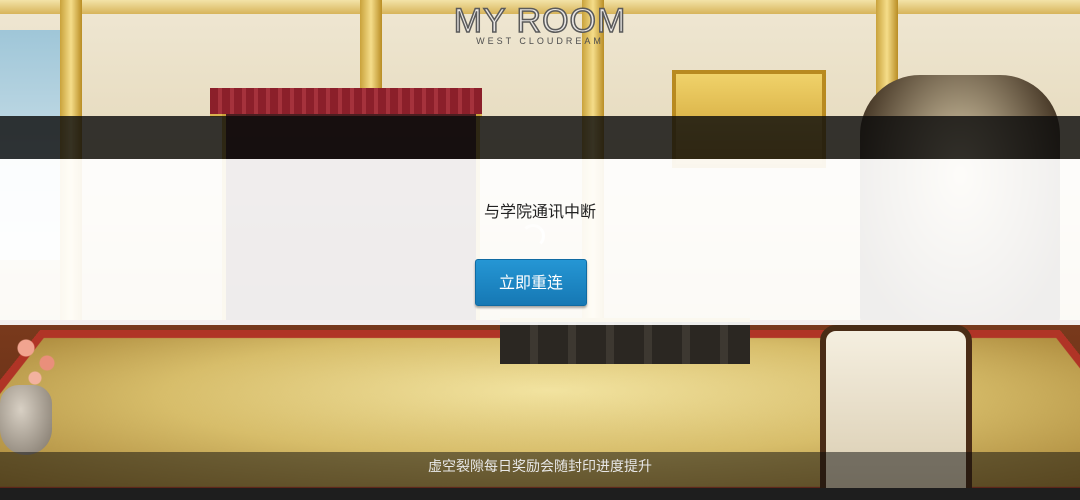 This screenshot has height=500, width=1080. Describe the element at coordinates (539, 211) in the screenshot. I see `dialog-message: 与学院通讯中断` at that location.